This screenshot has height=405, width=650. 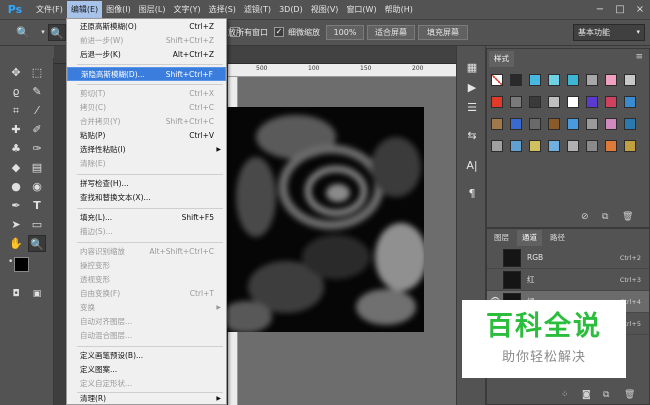 I want to click on screen-mode-icon: ▣, so click(x=37, y=294).